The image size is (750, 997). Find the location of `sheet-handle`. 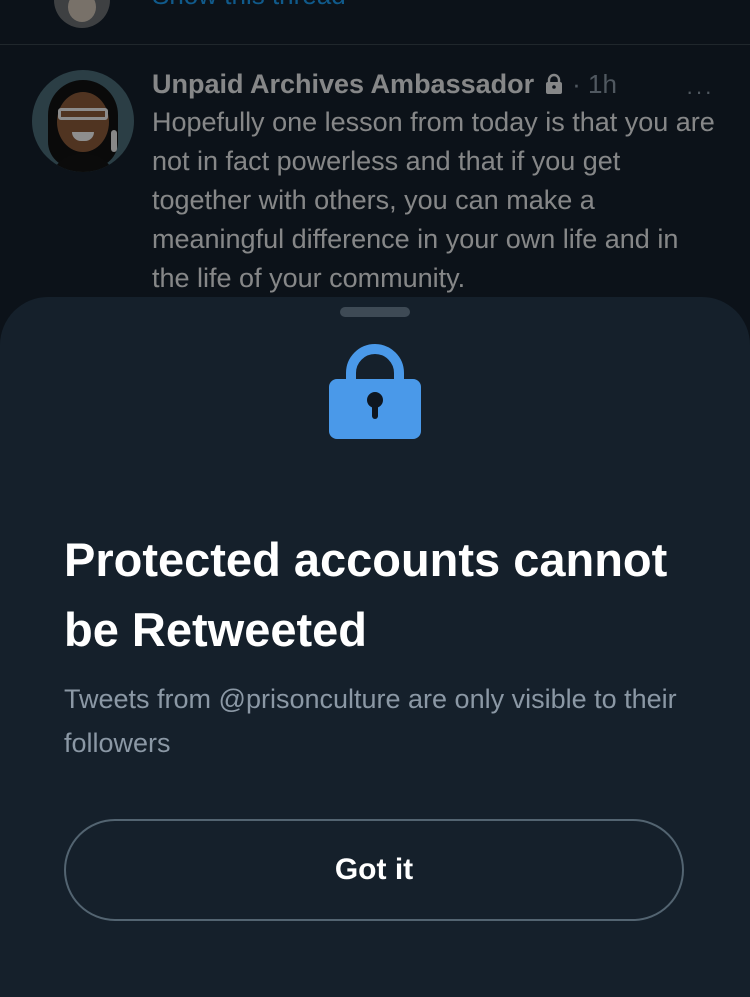

sheet-handle is located at coordinates (375, 312).